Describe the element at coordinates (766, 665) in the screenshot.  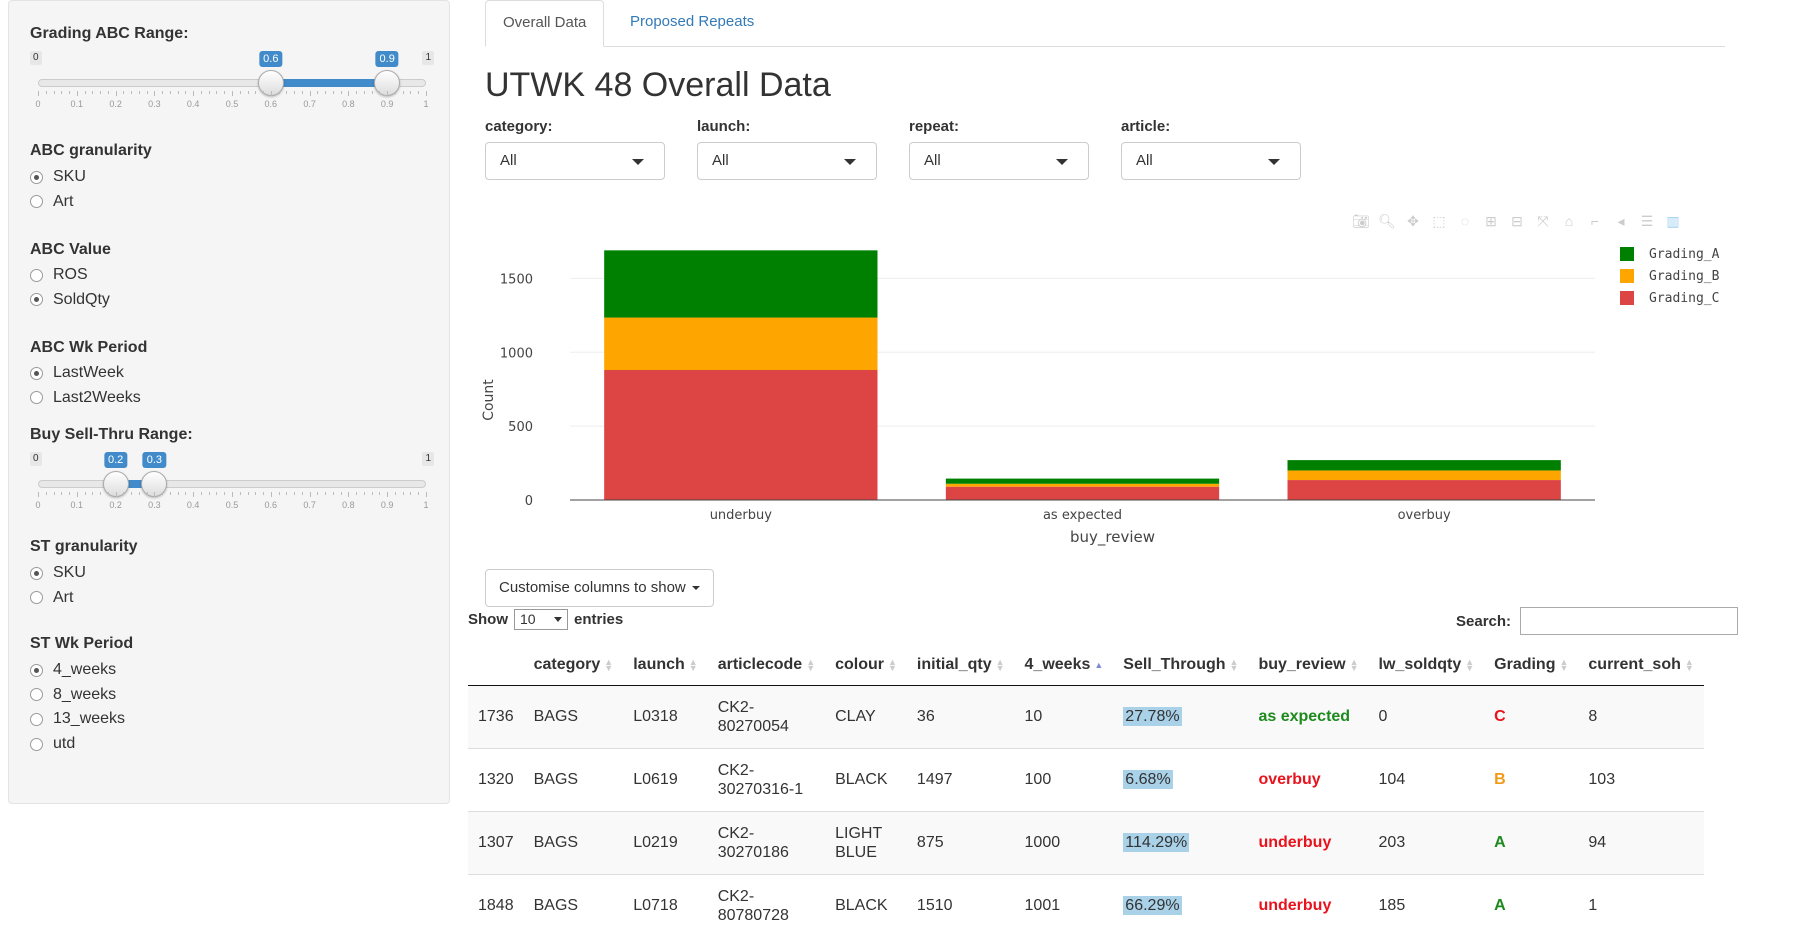
I see `col-header-articlecode: articlecode ▲ ▼` at that location.